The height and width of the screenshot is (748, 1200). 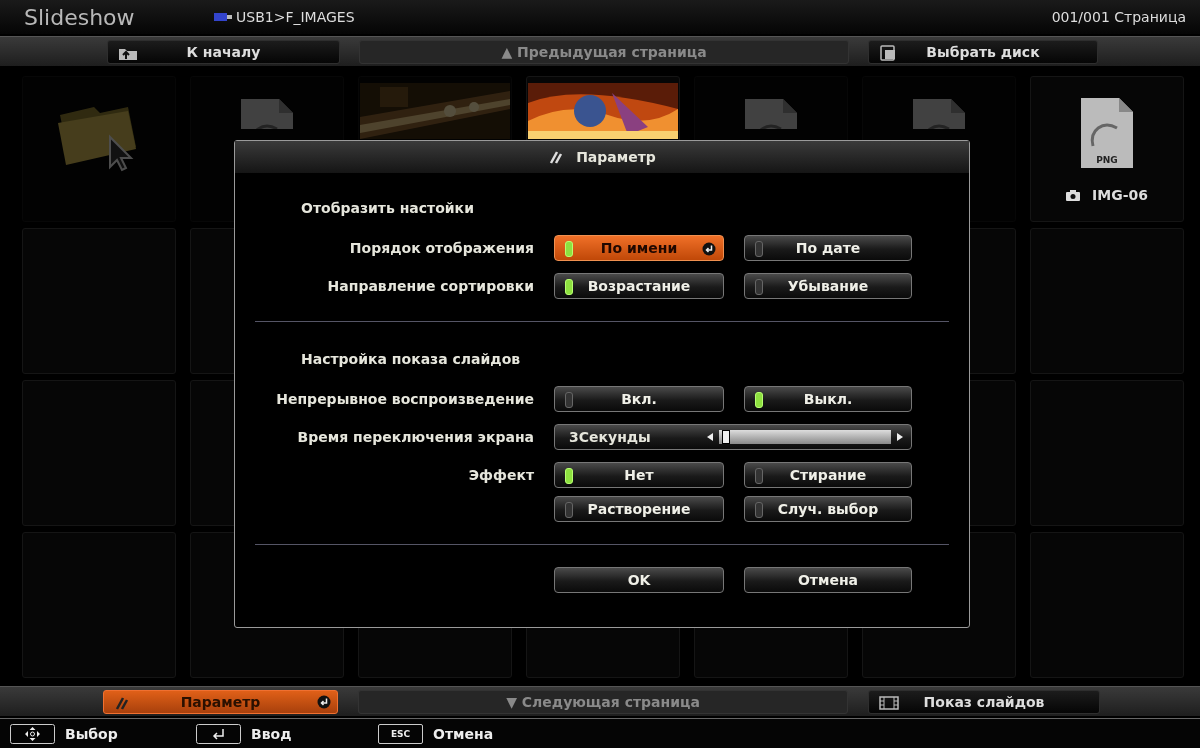 What do you see at coordinates (91, 734) in the screenshot?
I see `key-hint-label: Выбор` at bounding box center [91, 734].